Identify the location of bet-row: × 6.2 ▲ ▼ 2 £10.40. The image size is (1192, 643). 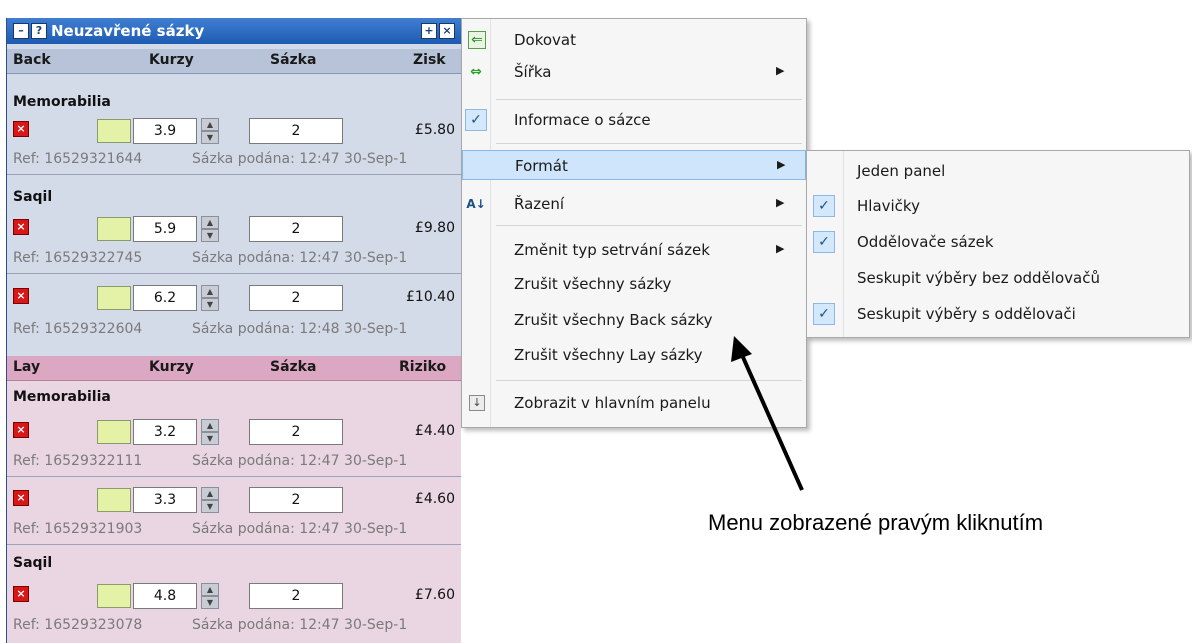
(234, 297).